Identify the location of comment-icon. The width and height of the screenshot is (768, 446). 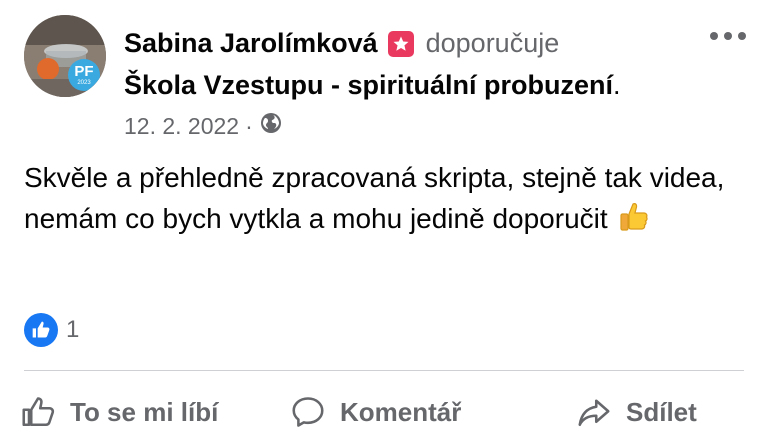
(308, 412).